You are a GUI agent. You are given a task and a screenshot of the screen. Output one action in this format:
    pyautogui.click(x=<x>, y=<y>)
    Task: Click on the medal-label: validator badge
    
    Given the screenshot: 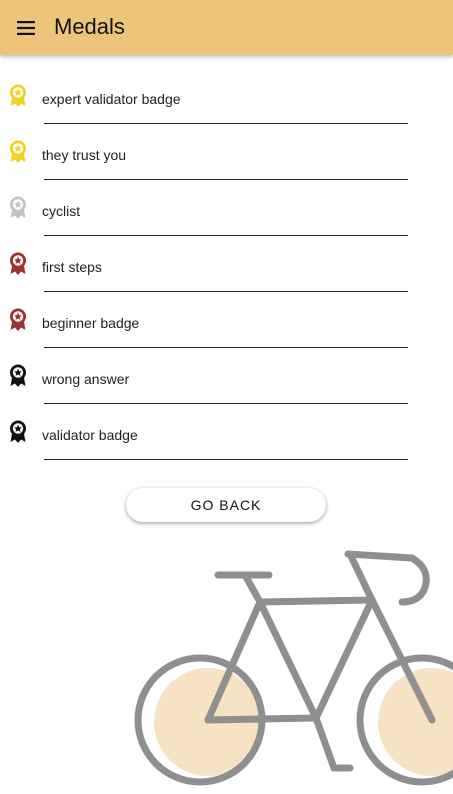 What is the action you would take?
    pyautogui.click(x=90, y=435)
    